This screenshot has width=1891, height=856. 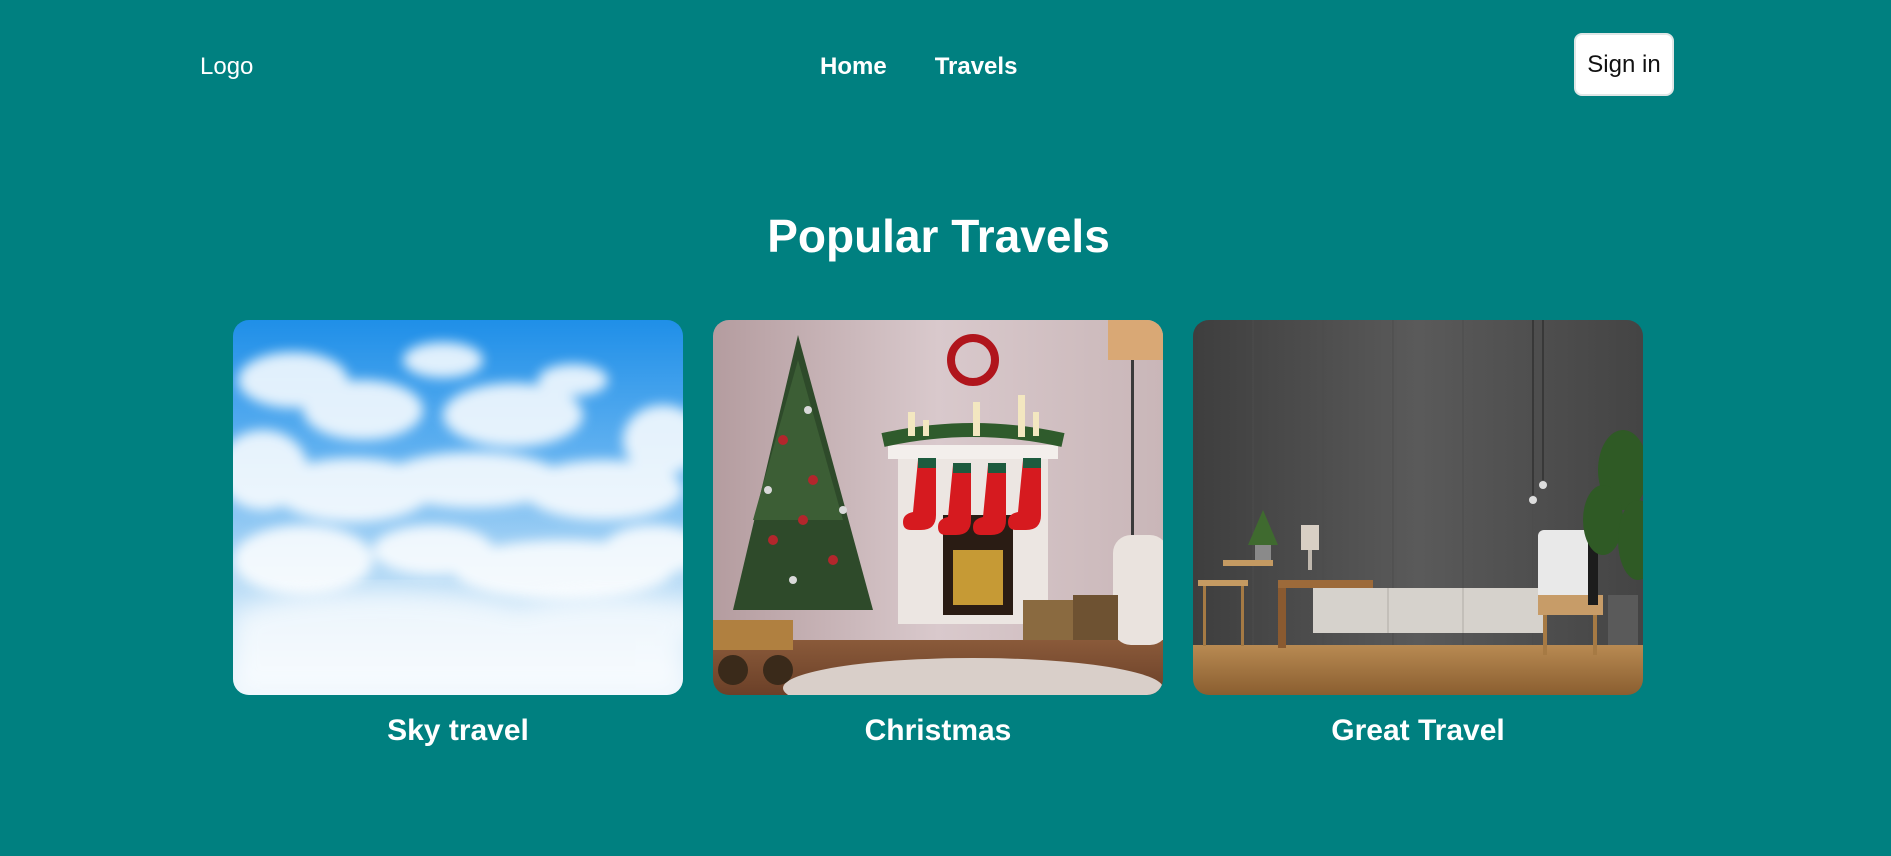 I want to click on sign-in-button: Sign in, so click(x=1624, y=64).